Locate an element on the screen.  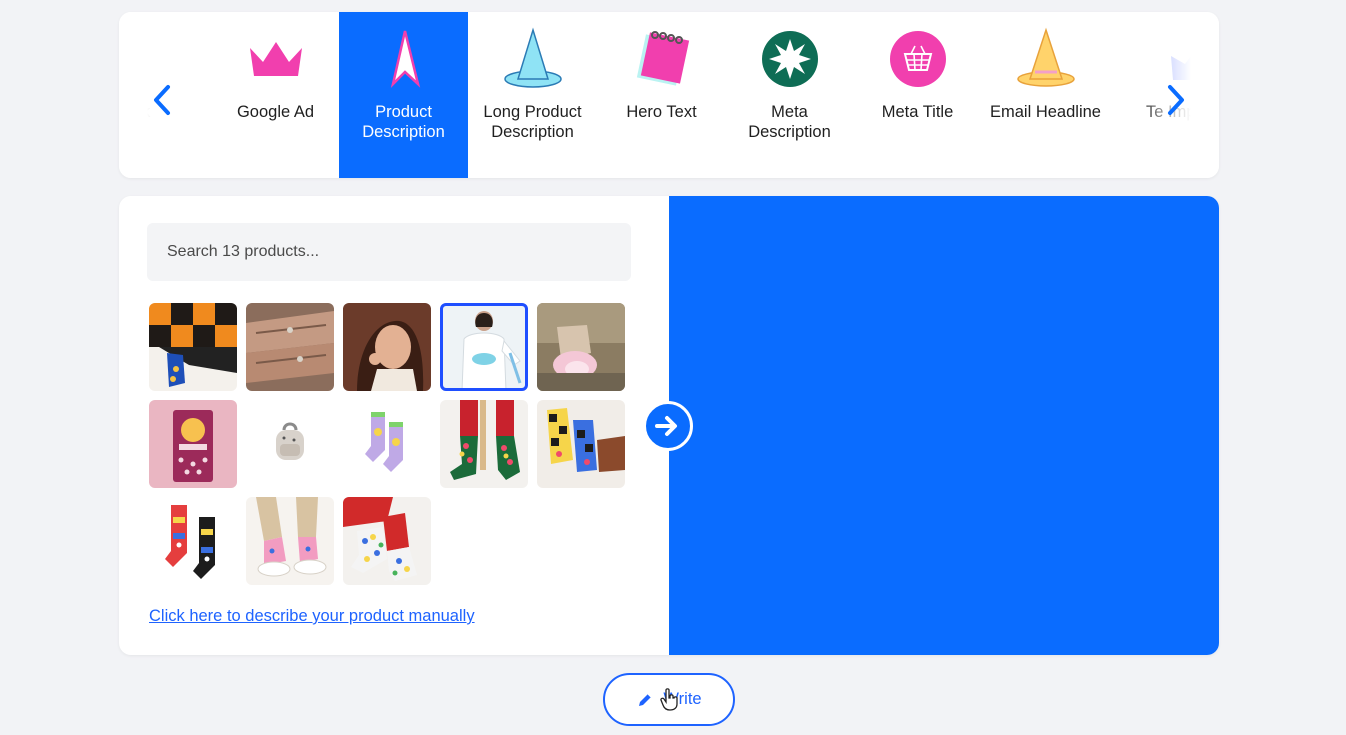
template-tile-meta-title: Meta Title is located at coordinates (917, 95).